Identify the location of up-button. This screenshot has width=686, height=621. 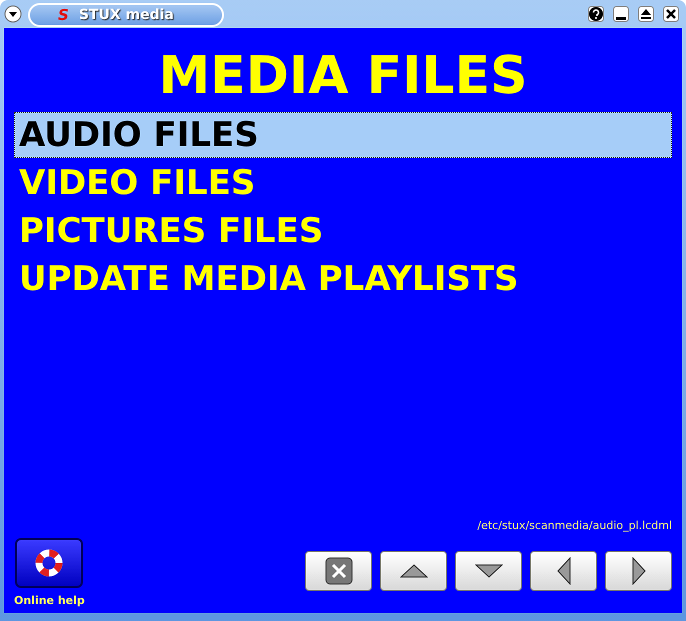
(413, 571).